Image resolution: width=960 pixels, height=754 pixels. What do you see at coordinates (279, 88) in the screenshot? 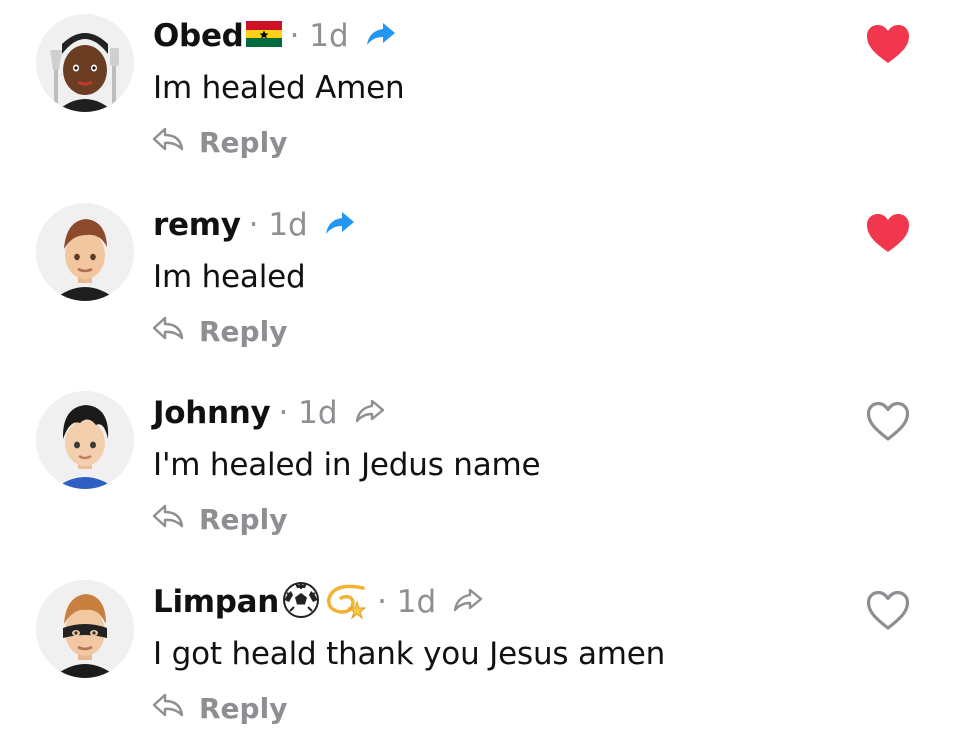
I see `comment-text: Im healed Amen` at bounding box center [279, 88].